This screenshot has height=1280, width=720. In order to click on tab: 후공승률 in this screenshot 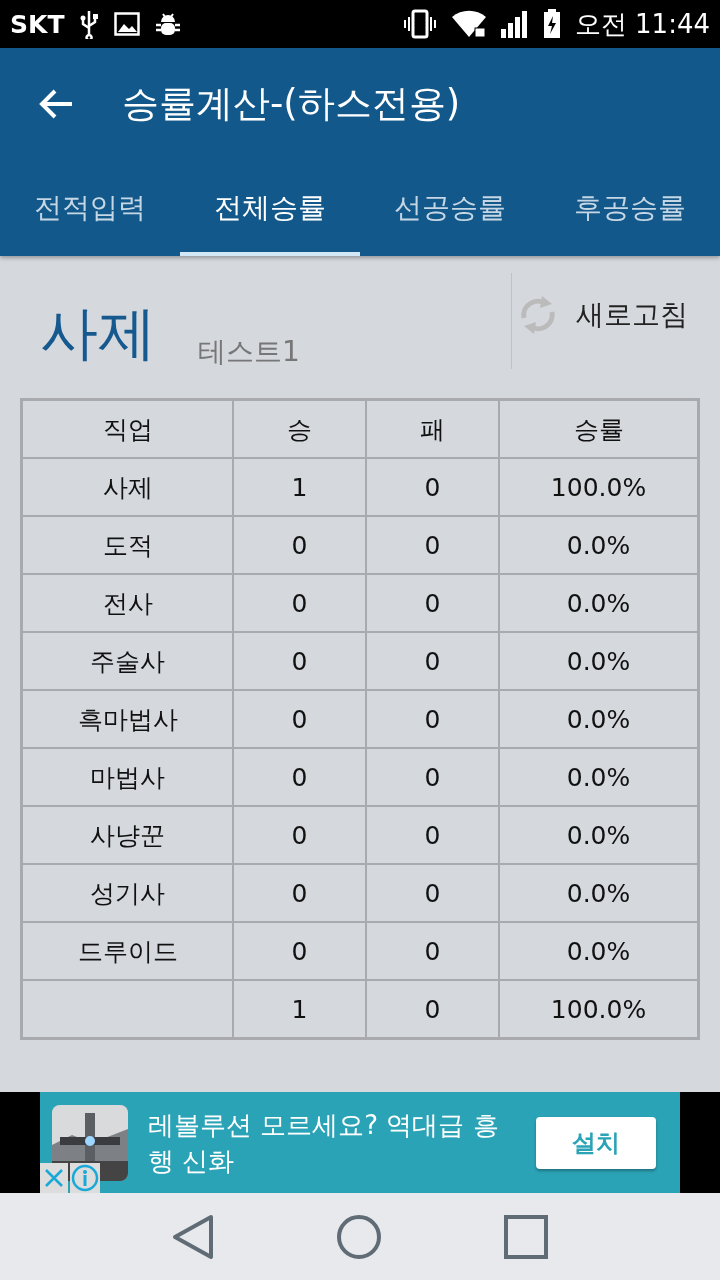, I will do `click(630, 208)`.